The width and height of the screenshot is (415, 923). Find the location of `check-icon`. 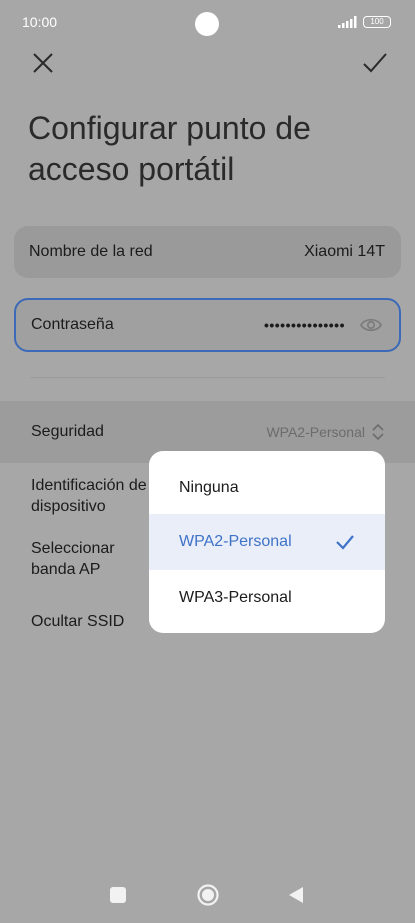

check-icon is located at coordinates (375, 63).